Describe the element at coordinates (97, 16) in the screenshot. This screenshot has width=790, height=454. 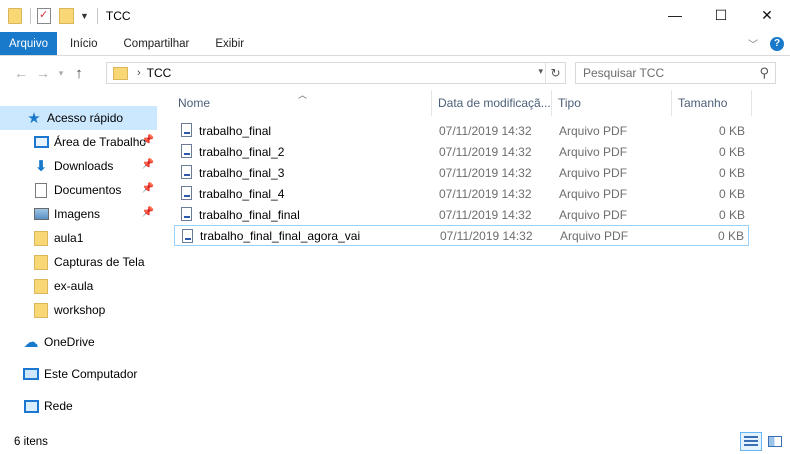
I see `title-divider` at that location.